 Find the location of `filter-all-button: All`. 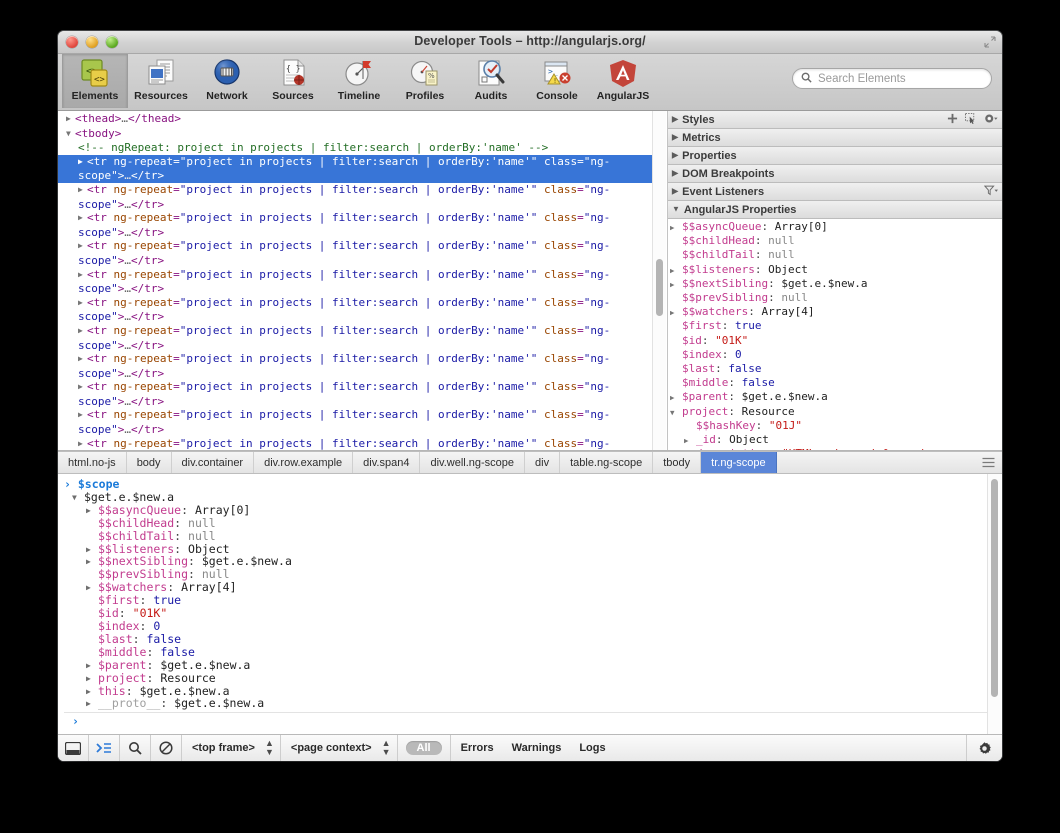

filter-all-button: All is located at coordinates (423, 748).